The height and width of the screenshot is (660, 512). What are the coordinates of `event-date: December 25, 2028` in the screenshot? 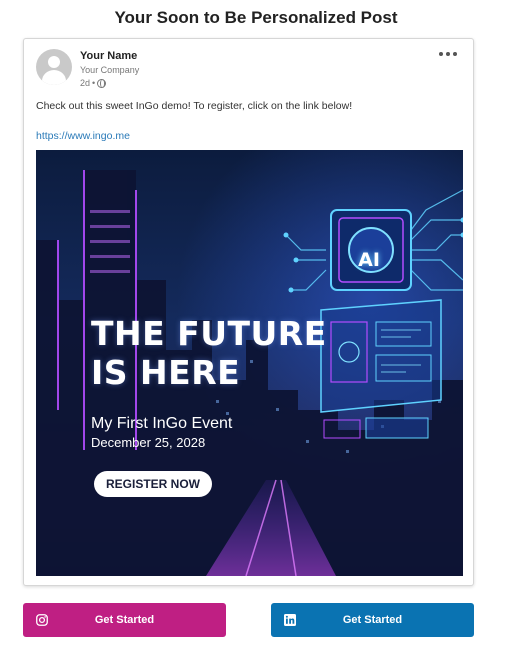 It's located at (148, 442).